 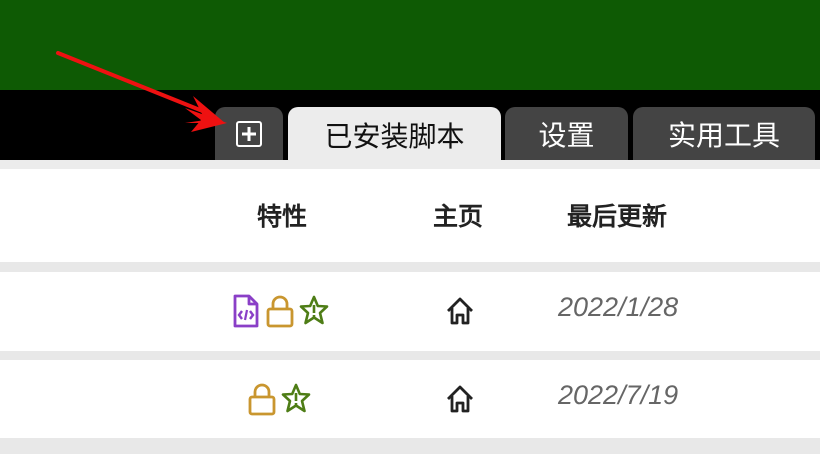 What do you see at coordinates (458, 215) in the screenshot?
I see `column-header-homepage: 主页` at bounding box center [458, 215].